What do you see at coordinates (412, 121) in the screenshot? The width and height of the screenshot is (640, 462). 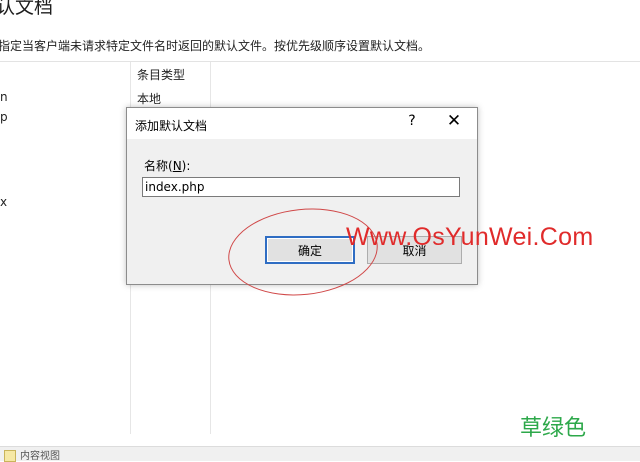 I see `help-button: ?` at bounding box center [412, 121].